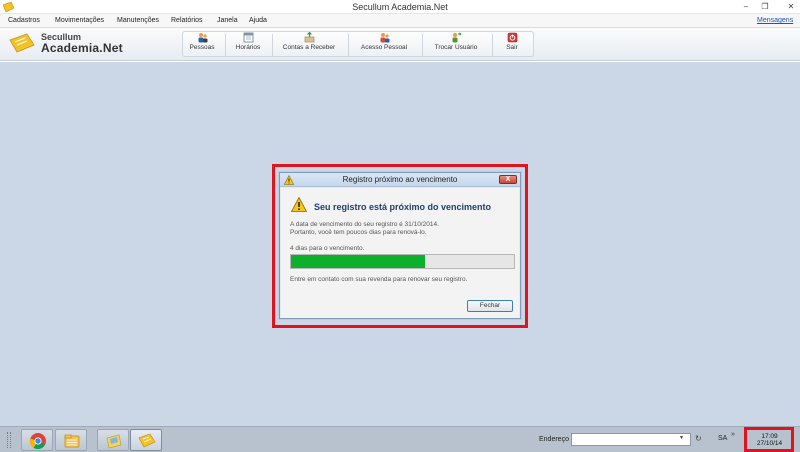  What do you see at coordinates (327, 248) in the screenshot?
I see `days-remaining-text: 4 dias para o vencimento.` at bounding box center [327, 248].